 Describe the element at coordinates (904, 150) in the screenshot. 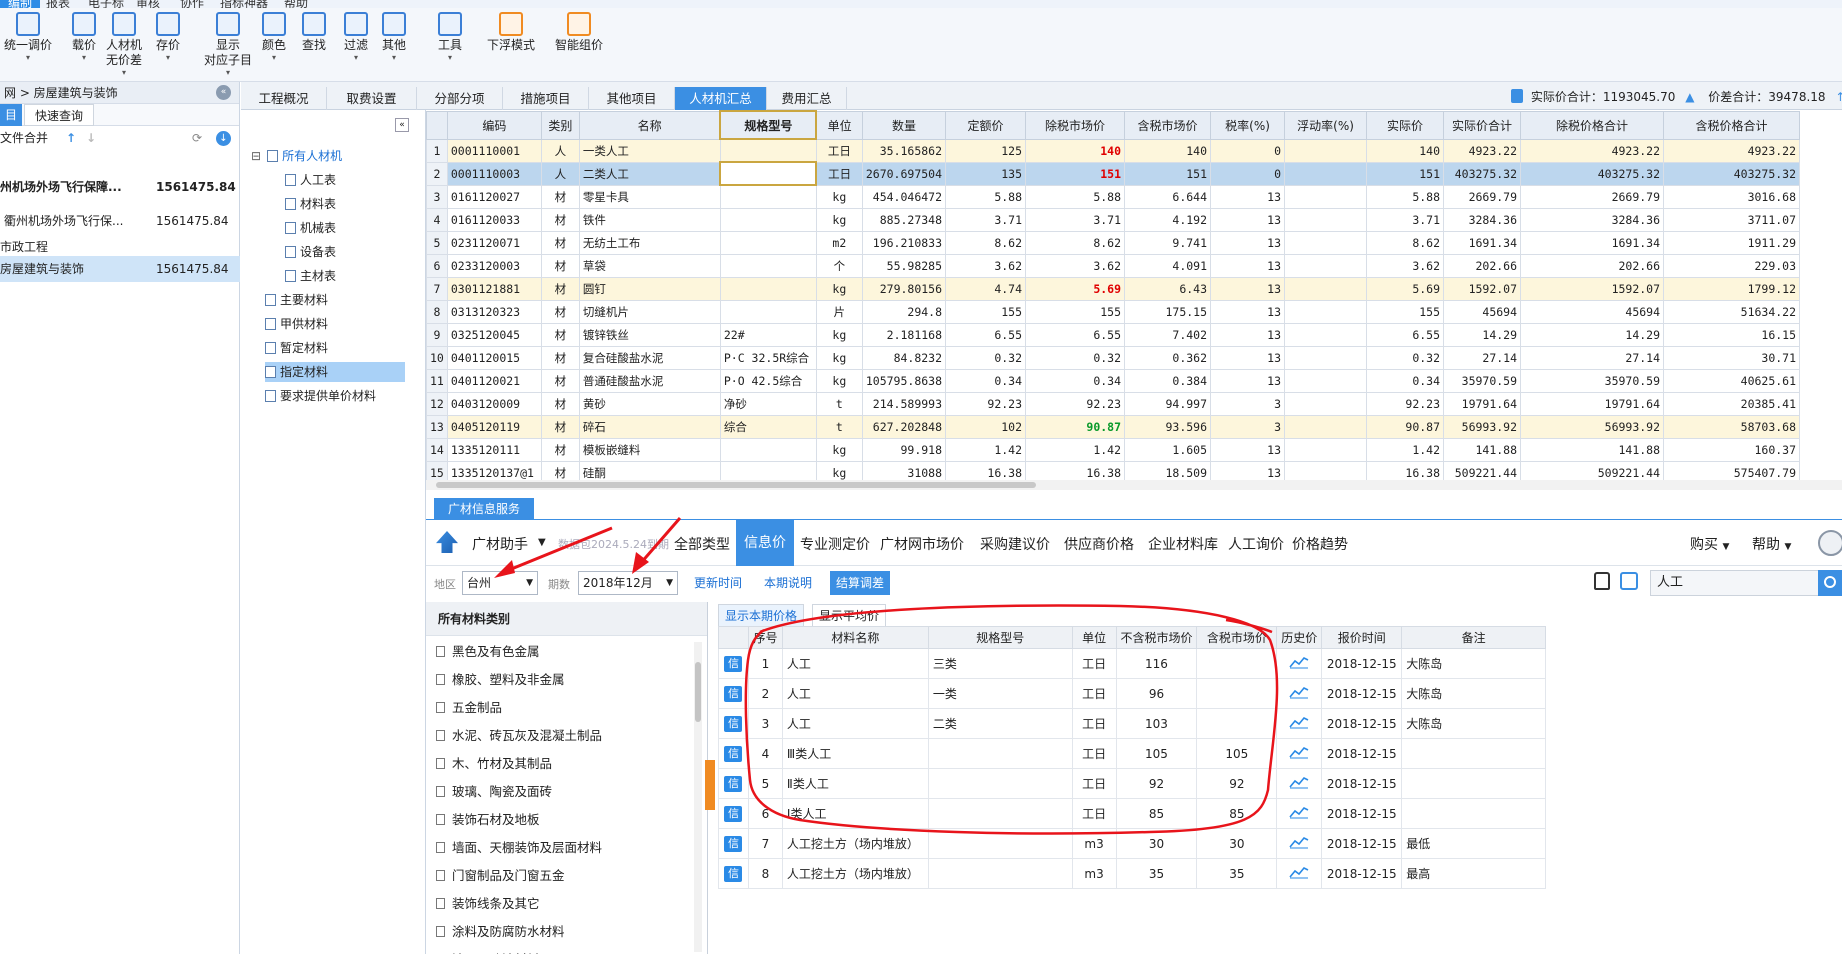

I see `cell-qty: 35.165862` at that location.